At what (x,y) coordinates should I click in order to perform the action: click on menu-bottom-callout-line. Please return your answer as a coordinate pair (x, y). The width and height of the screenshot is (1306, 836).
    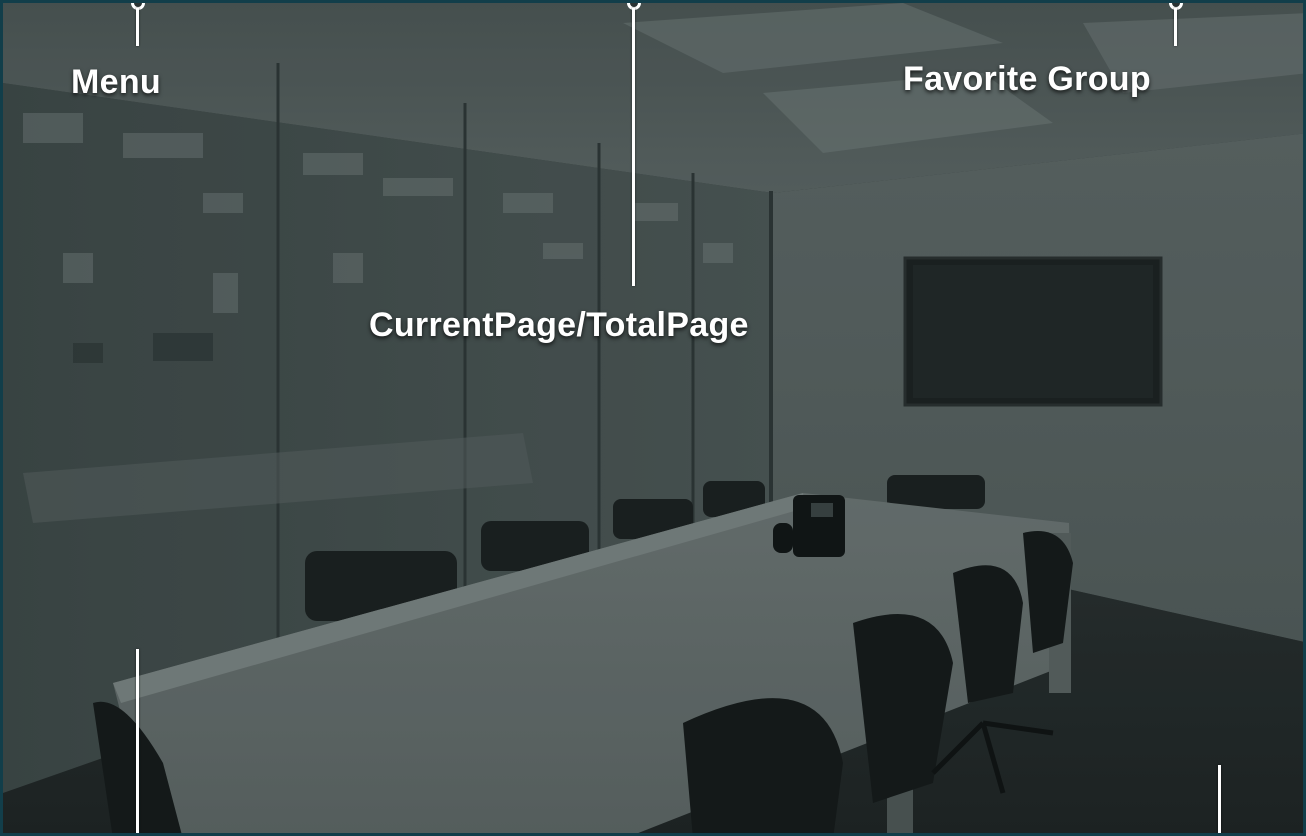
    Looking at the image, I should click on (137, 741).